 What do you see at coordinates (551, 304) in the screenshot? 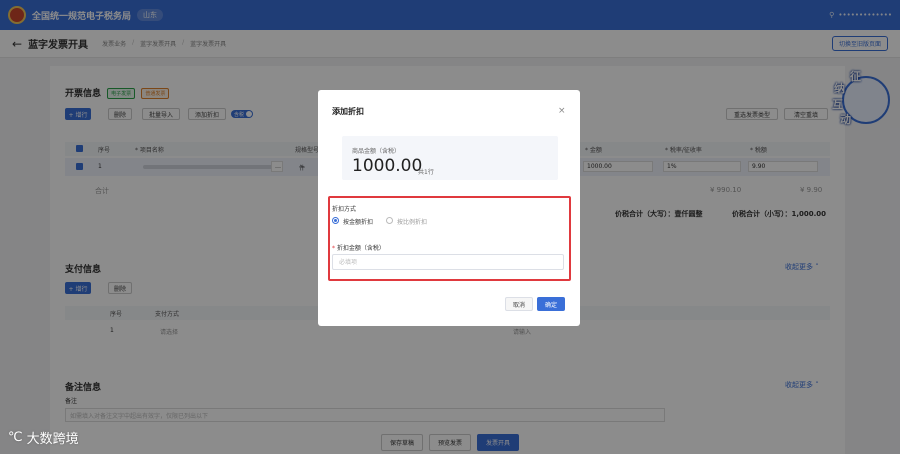
I see `confirm-button: 确定` at bounding box center [551, 304].